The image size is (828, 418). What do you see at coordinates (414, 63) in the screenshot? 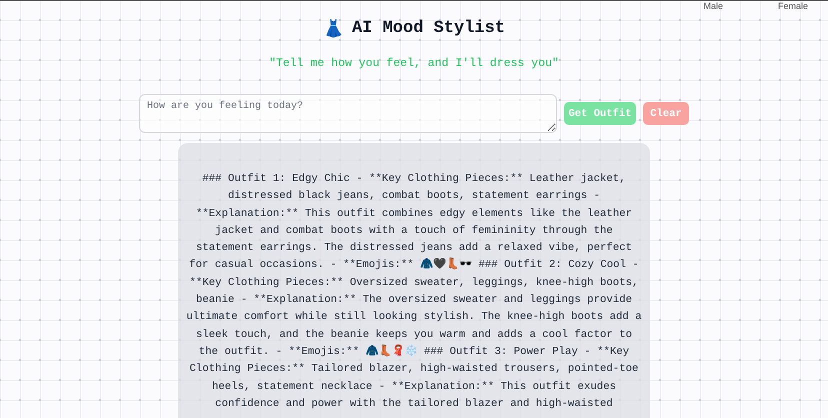
I see `tagline: "Tell me how you feel, and I'll dress you"` at bounding box center [414, 63].